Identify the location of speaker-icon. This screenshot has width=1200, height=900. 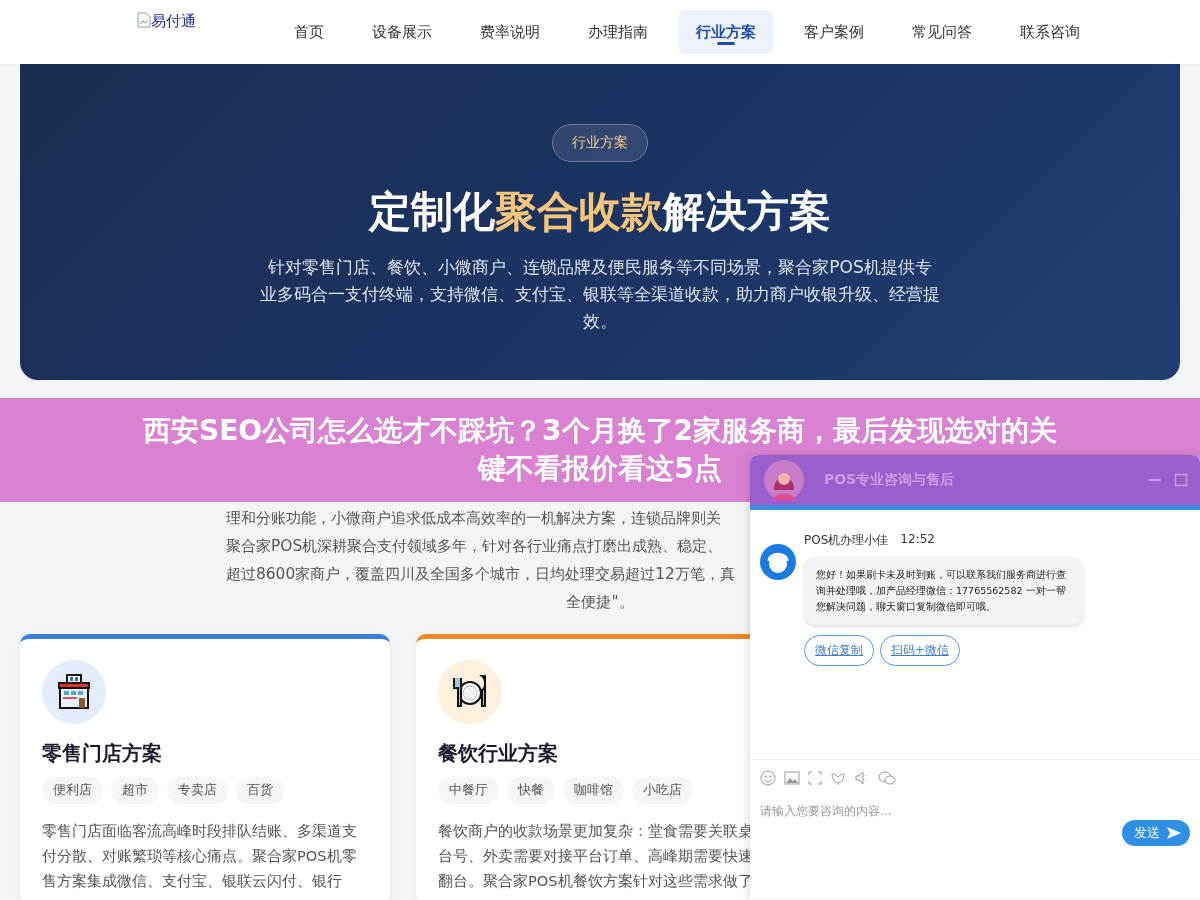
(862, 778).